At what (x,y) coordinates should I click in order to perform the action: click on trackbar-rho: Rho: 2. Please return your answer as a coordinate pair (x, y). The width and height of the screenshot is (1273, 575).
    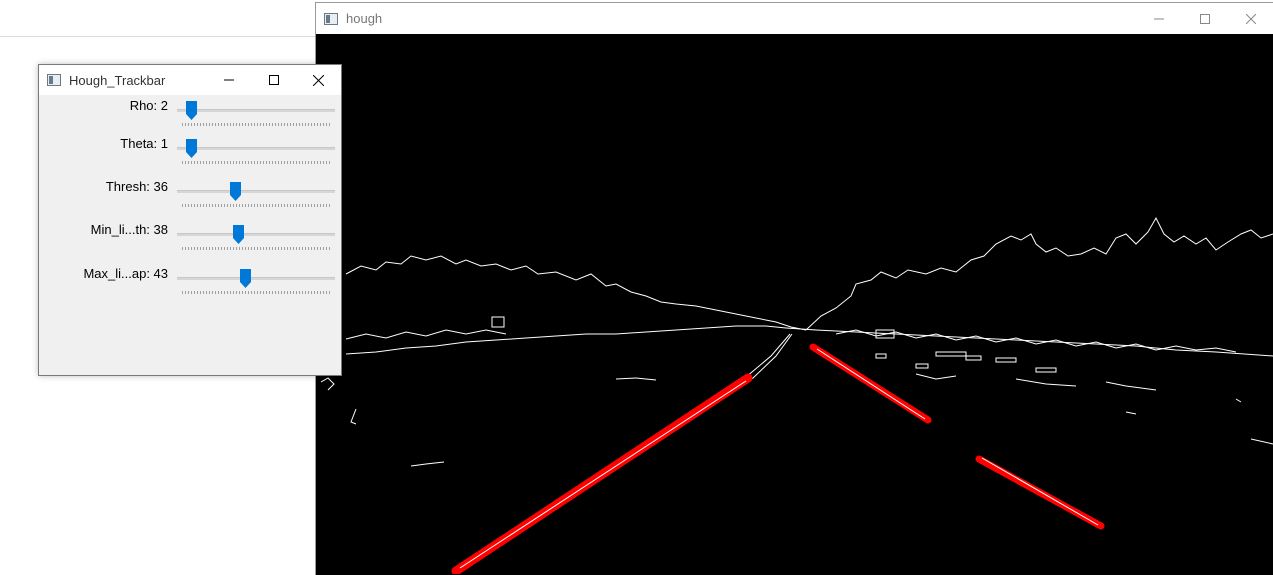
    Looking at the image, I should click on (190, 118).